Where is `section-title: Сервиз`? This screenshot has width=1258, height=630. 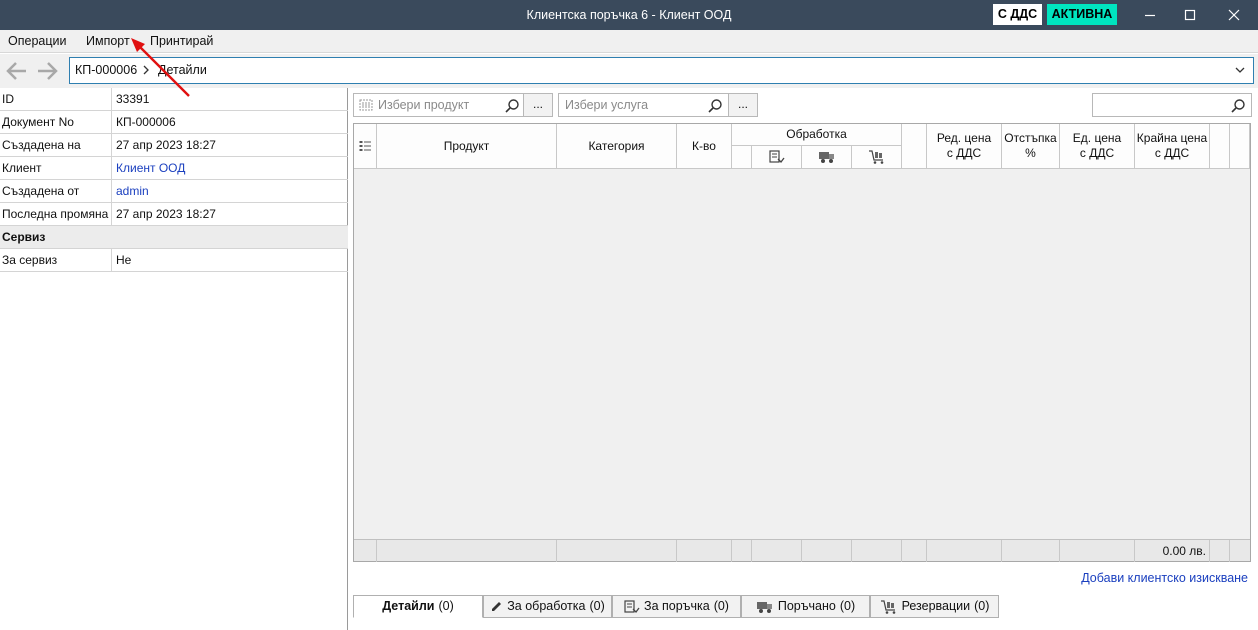 section-title: Сервиз is located at coordinates (24, 237).